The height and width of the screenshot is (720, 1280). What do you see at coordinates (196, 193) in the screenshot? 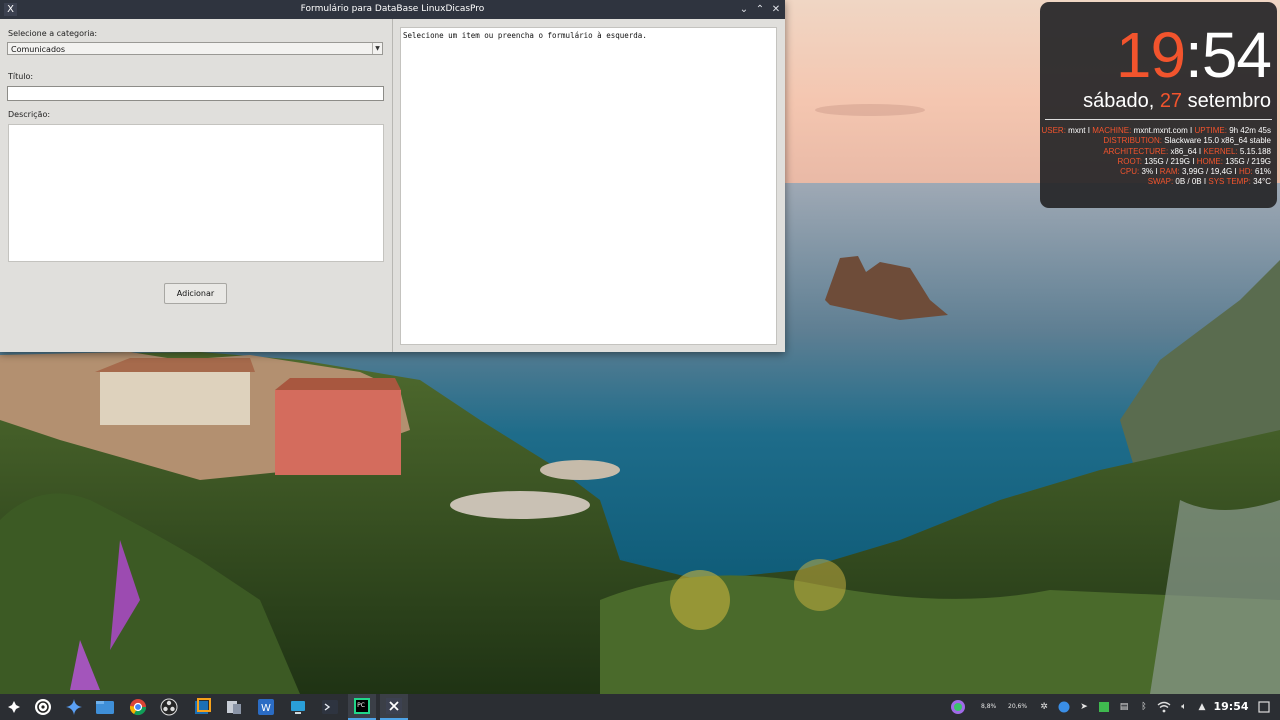
I see `description-textarea` at bounding box center [196, 193].